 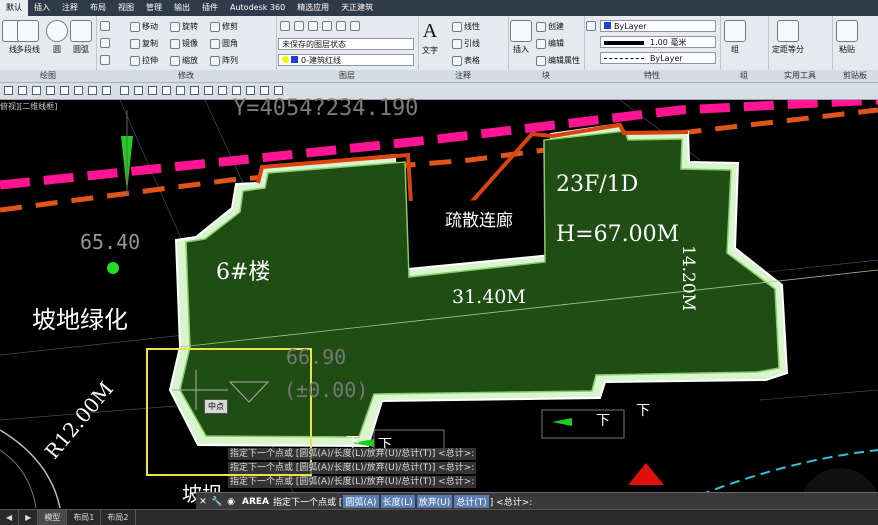 I want to click on copy-button: 复制, so click(x=144, y=43).